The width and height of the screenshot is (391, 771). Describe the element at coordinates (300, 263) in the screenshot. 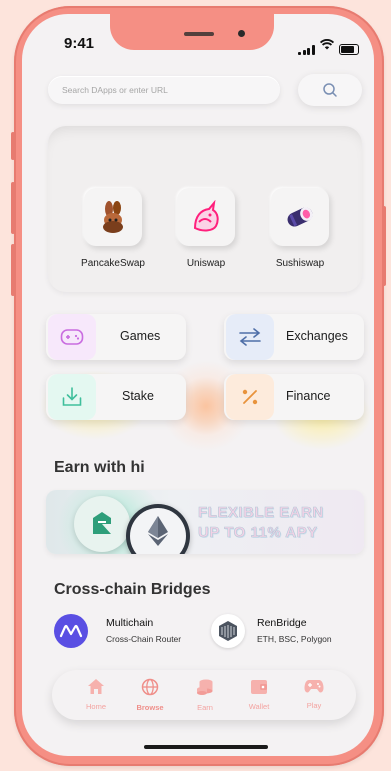

I see `dex-label: Sushiswap` at that location.